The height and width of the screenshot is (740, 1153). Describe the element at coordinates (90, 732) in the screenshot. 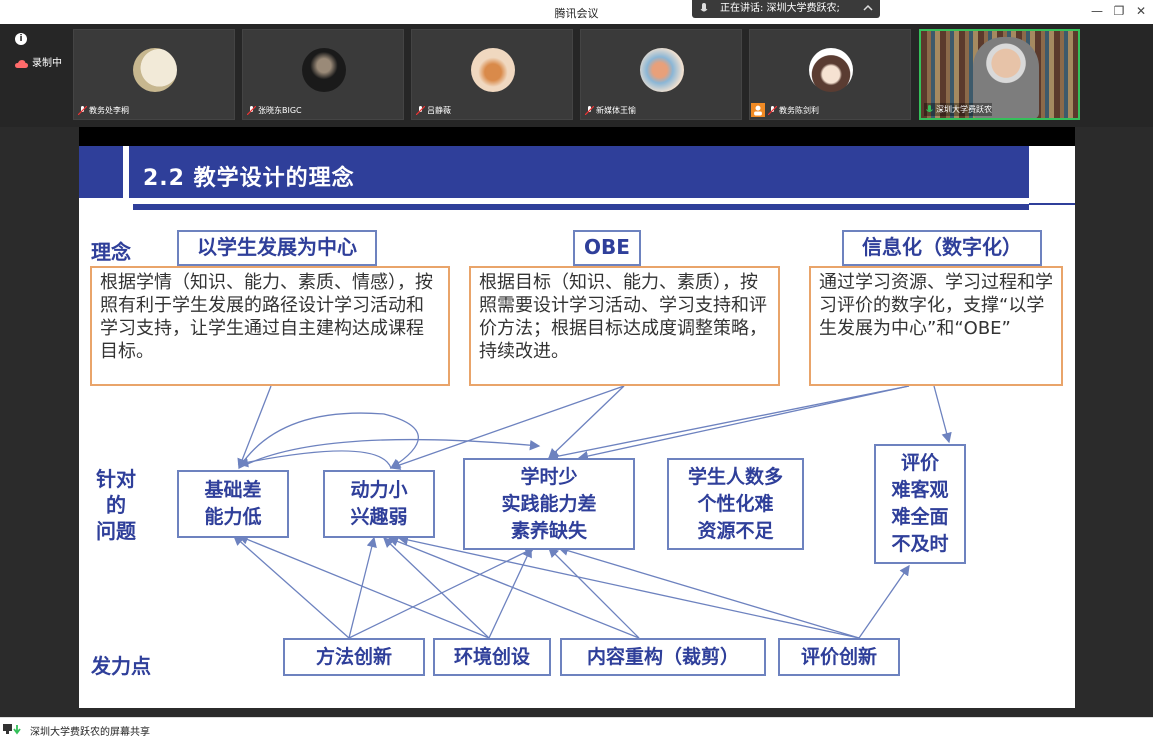

I see `share-owner-label: 深圳大学费跃农的屏幕共享` at that location.